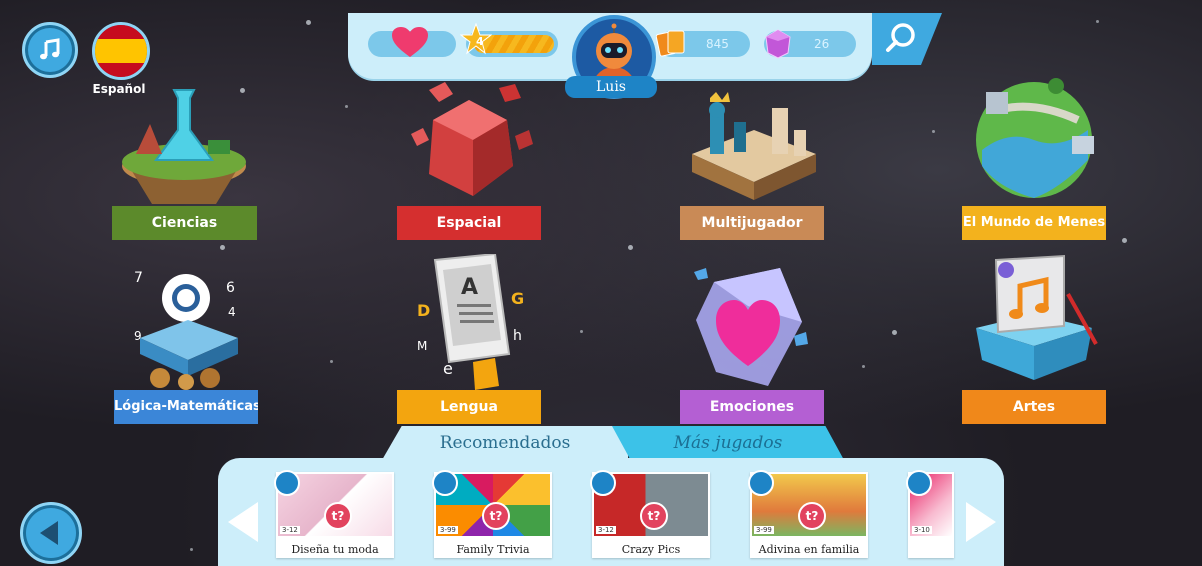 Image resolution: width=1202 pixels, height=566 pixels. What do you see at coordinates (230, 288) in the screenshot?
I see `svg-text: 6` at bounding box center [230, 288].